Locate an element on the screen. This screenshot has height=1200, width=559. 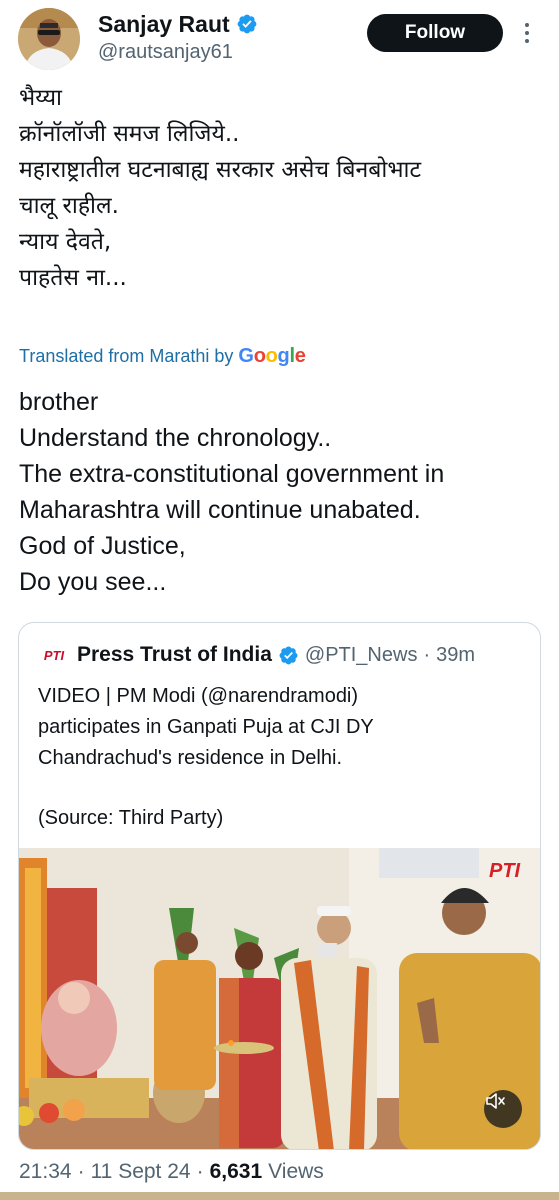
display-name: Sanjay Raut is located at coordinates (178, 24).